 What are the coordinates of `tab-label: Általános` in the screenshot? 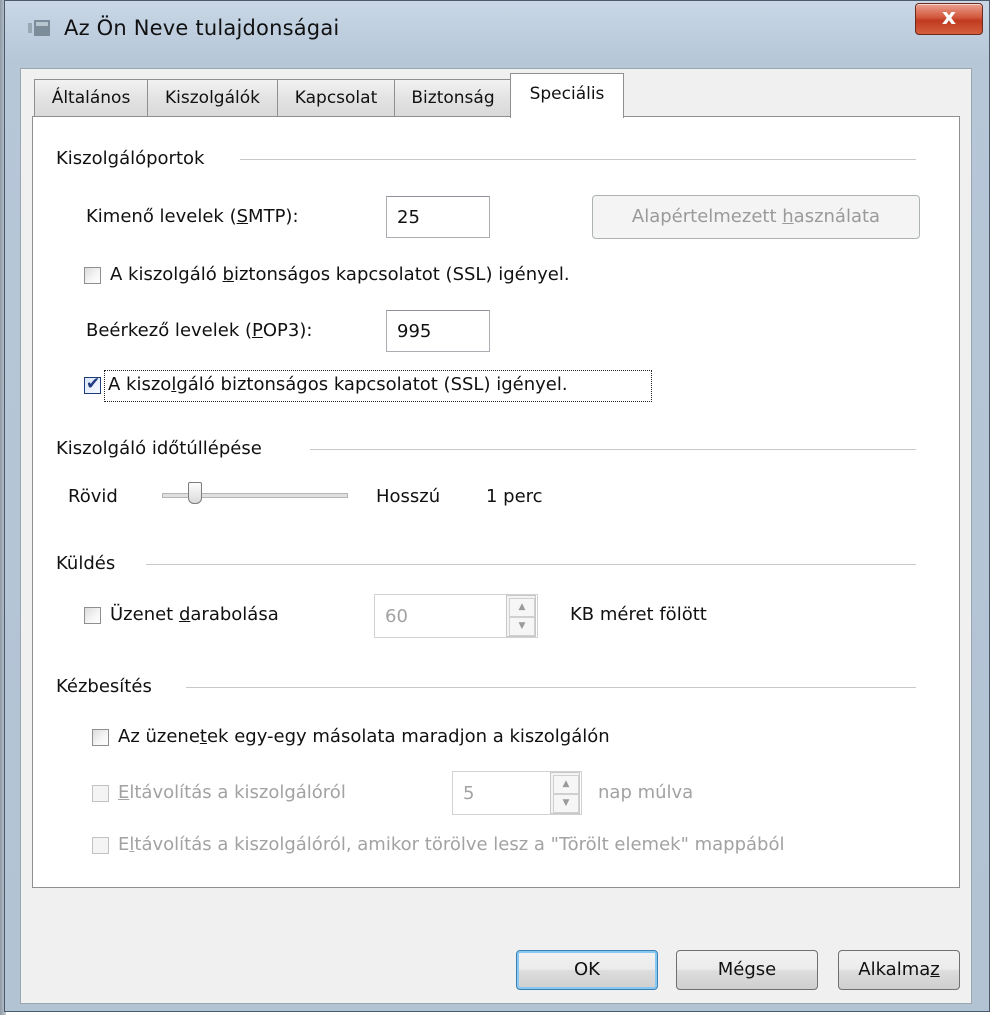 It's located at (91, 98).